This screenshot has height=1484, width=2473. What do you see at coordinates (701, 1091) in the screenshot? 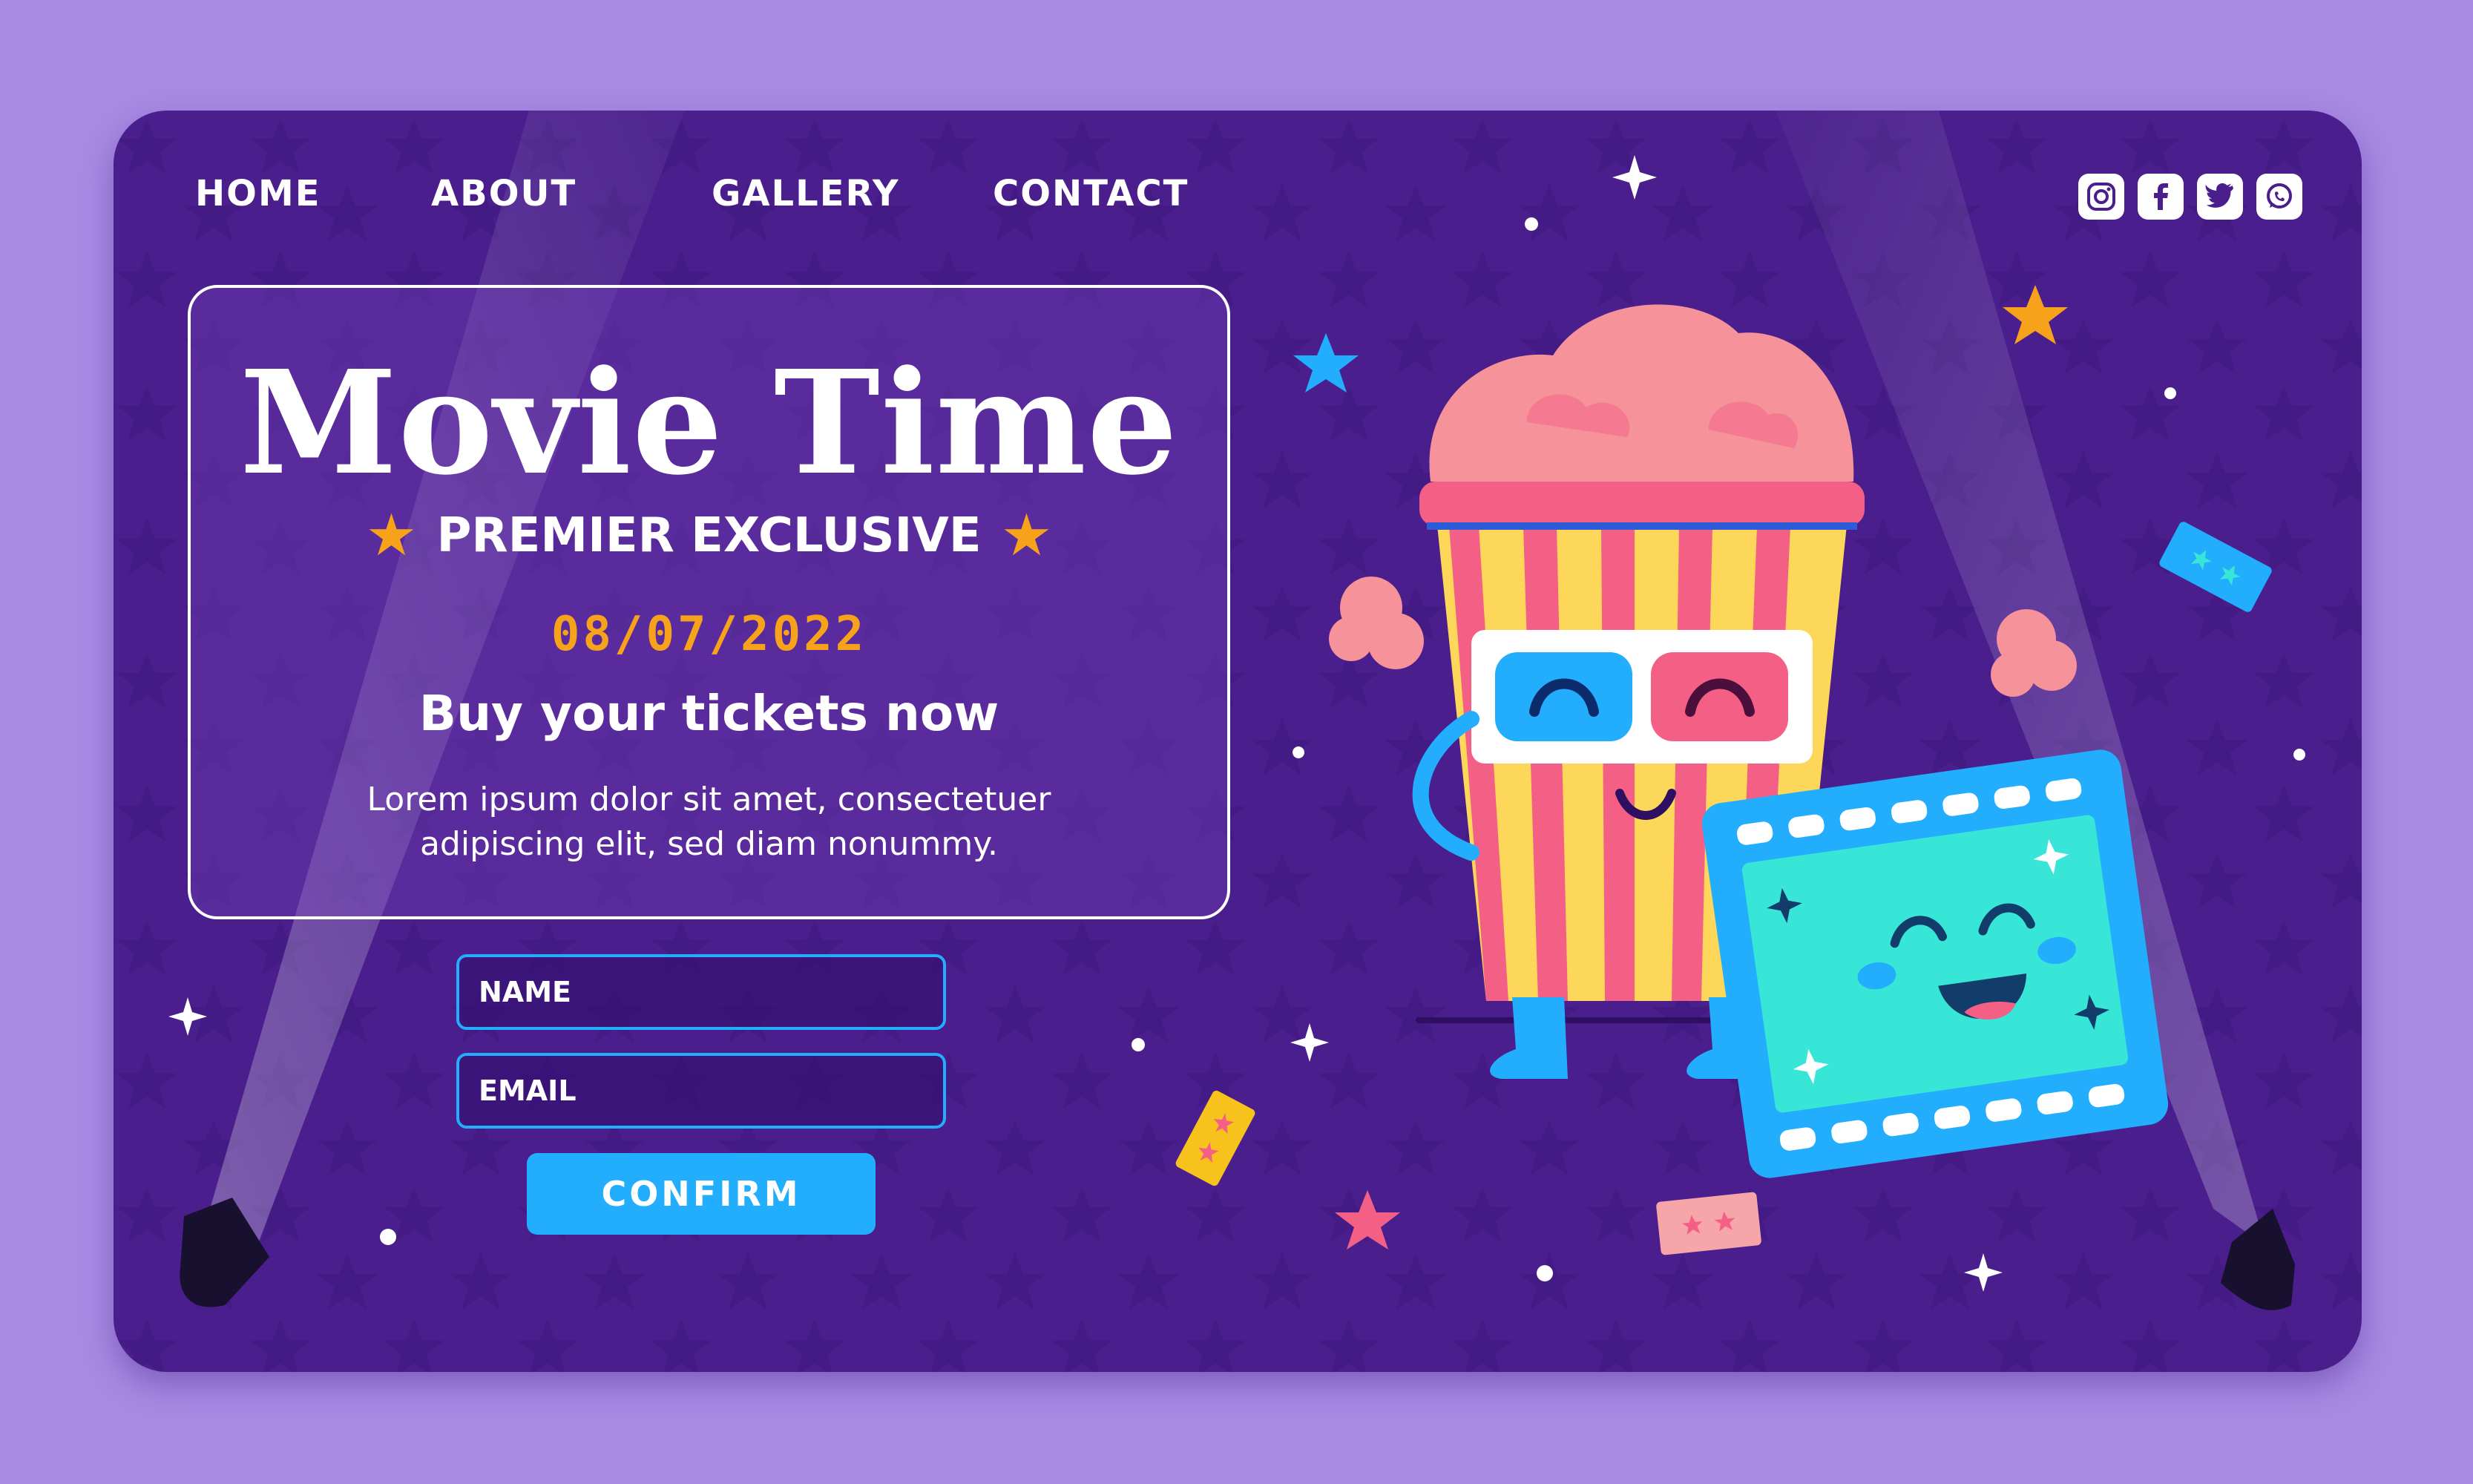
I see `email-input` at bounding box center [701, 1091].